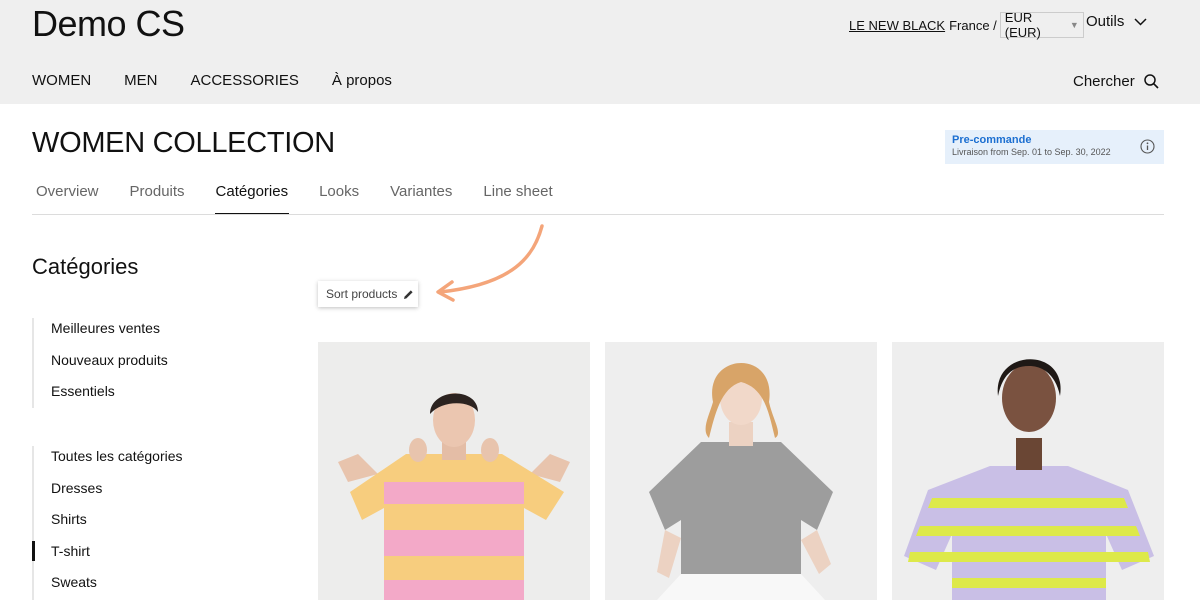 The height and width of the screenshot is (600, 1200). I want to click on sidebar-item-shirts: Shirts, so click(108, 525).